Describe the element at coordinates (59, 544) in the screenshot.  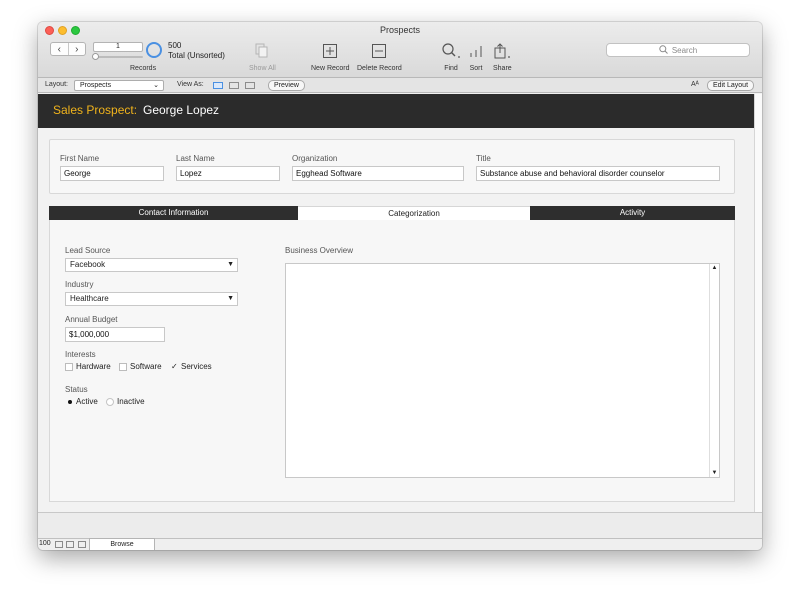
I see `zoom-out-icon` at that location.